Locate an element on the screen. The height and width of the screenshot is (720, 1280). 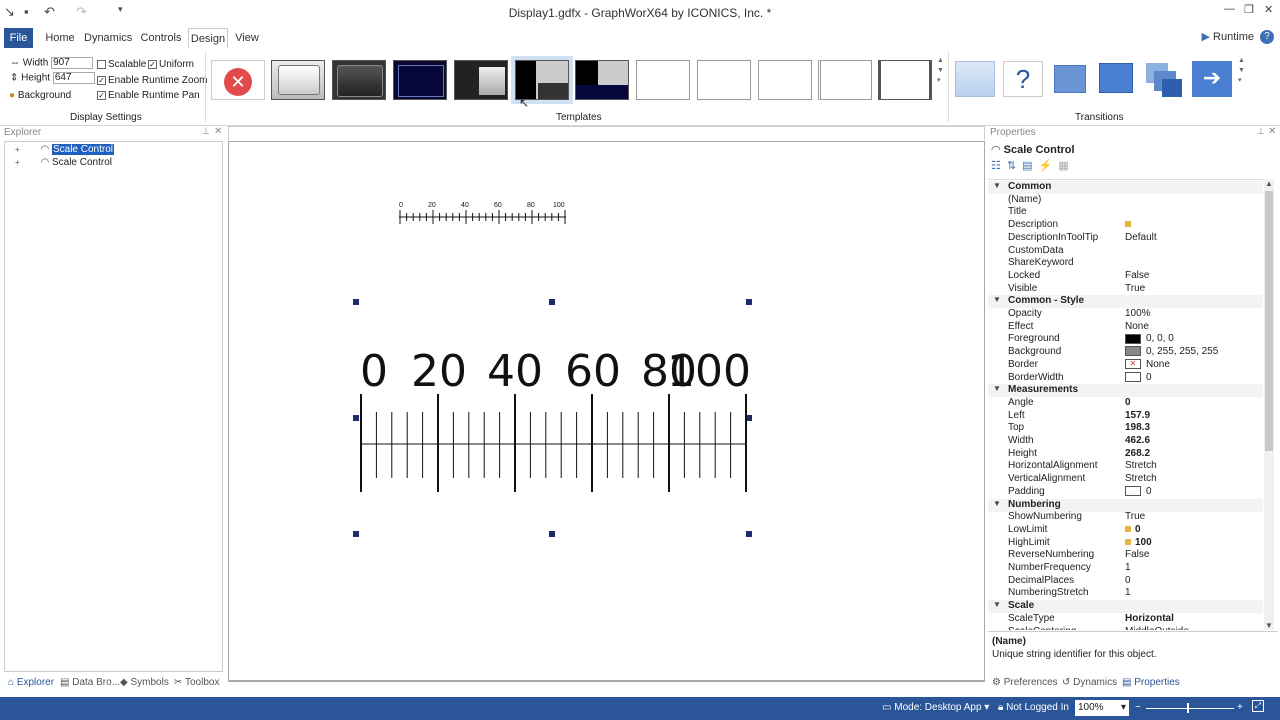
tab-symbols: ◆ Symbols is located at coordinates (144, 682).